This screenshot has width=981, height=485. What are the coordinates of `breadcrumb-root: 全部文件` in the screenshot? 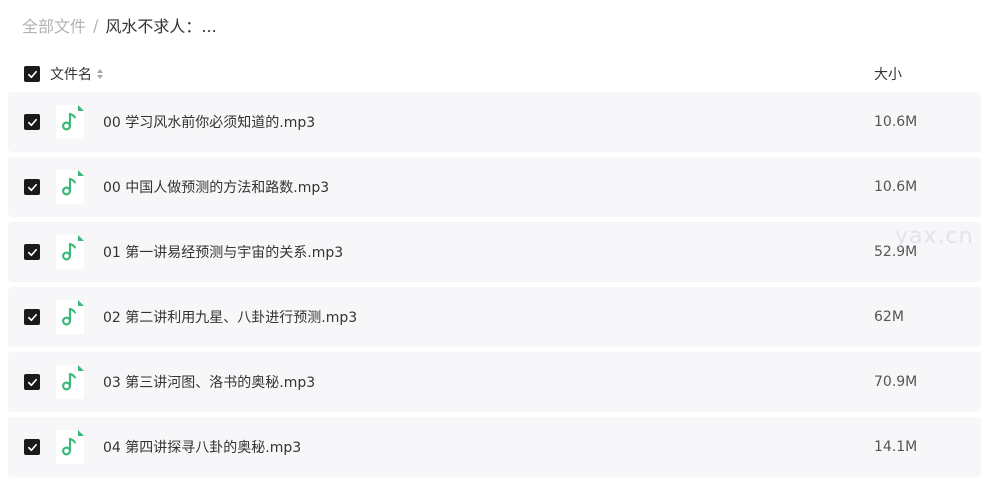 It's located at (54, 25).